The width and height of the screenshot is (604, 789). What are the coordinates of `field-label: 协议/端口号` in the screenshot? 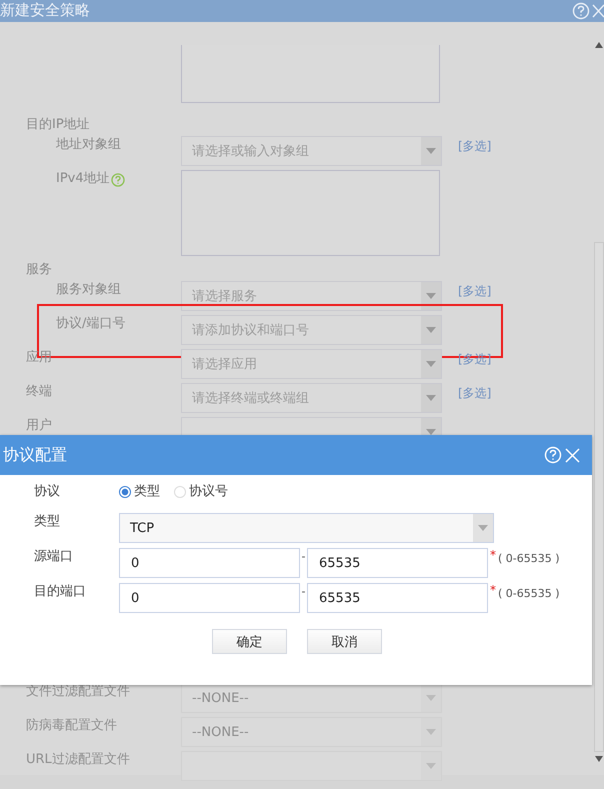 It's located at (90, 324).